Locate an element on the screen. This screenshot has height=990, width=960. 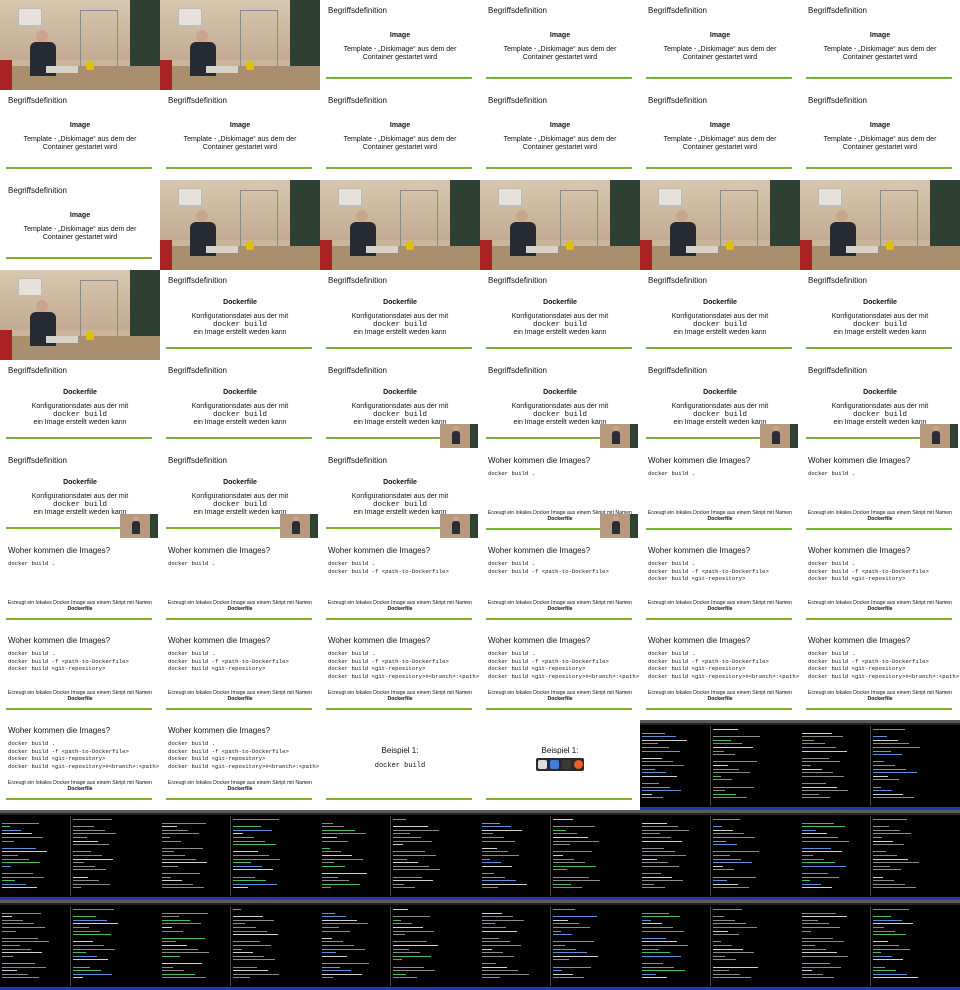
terminal-icon is located at coordinates (566, 764).